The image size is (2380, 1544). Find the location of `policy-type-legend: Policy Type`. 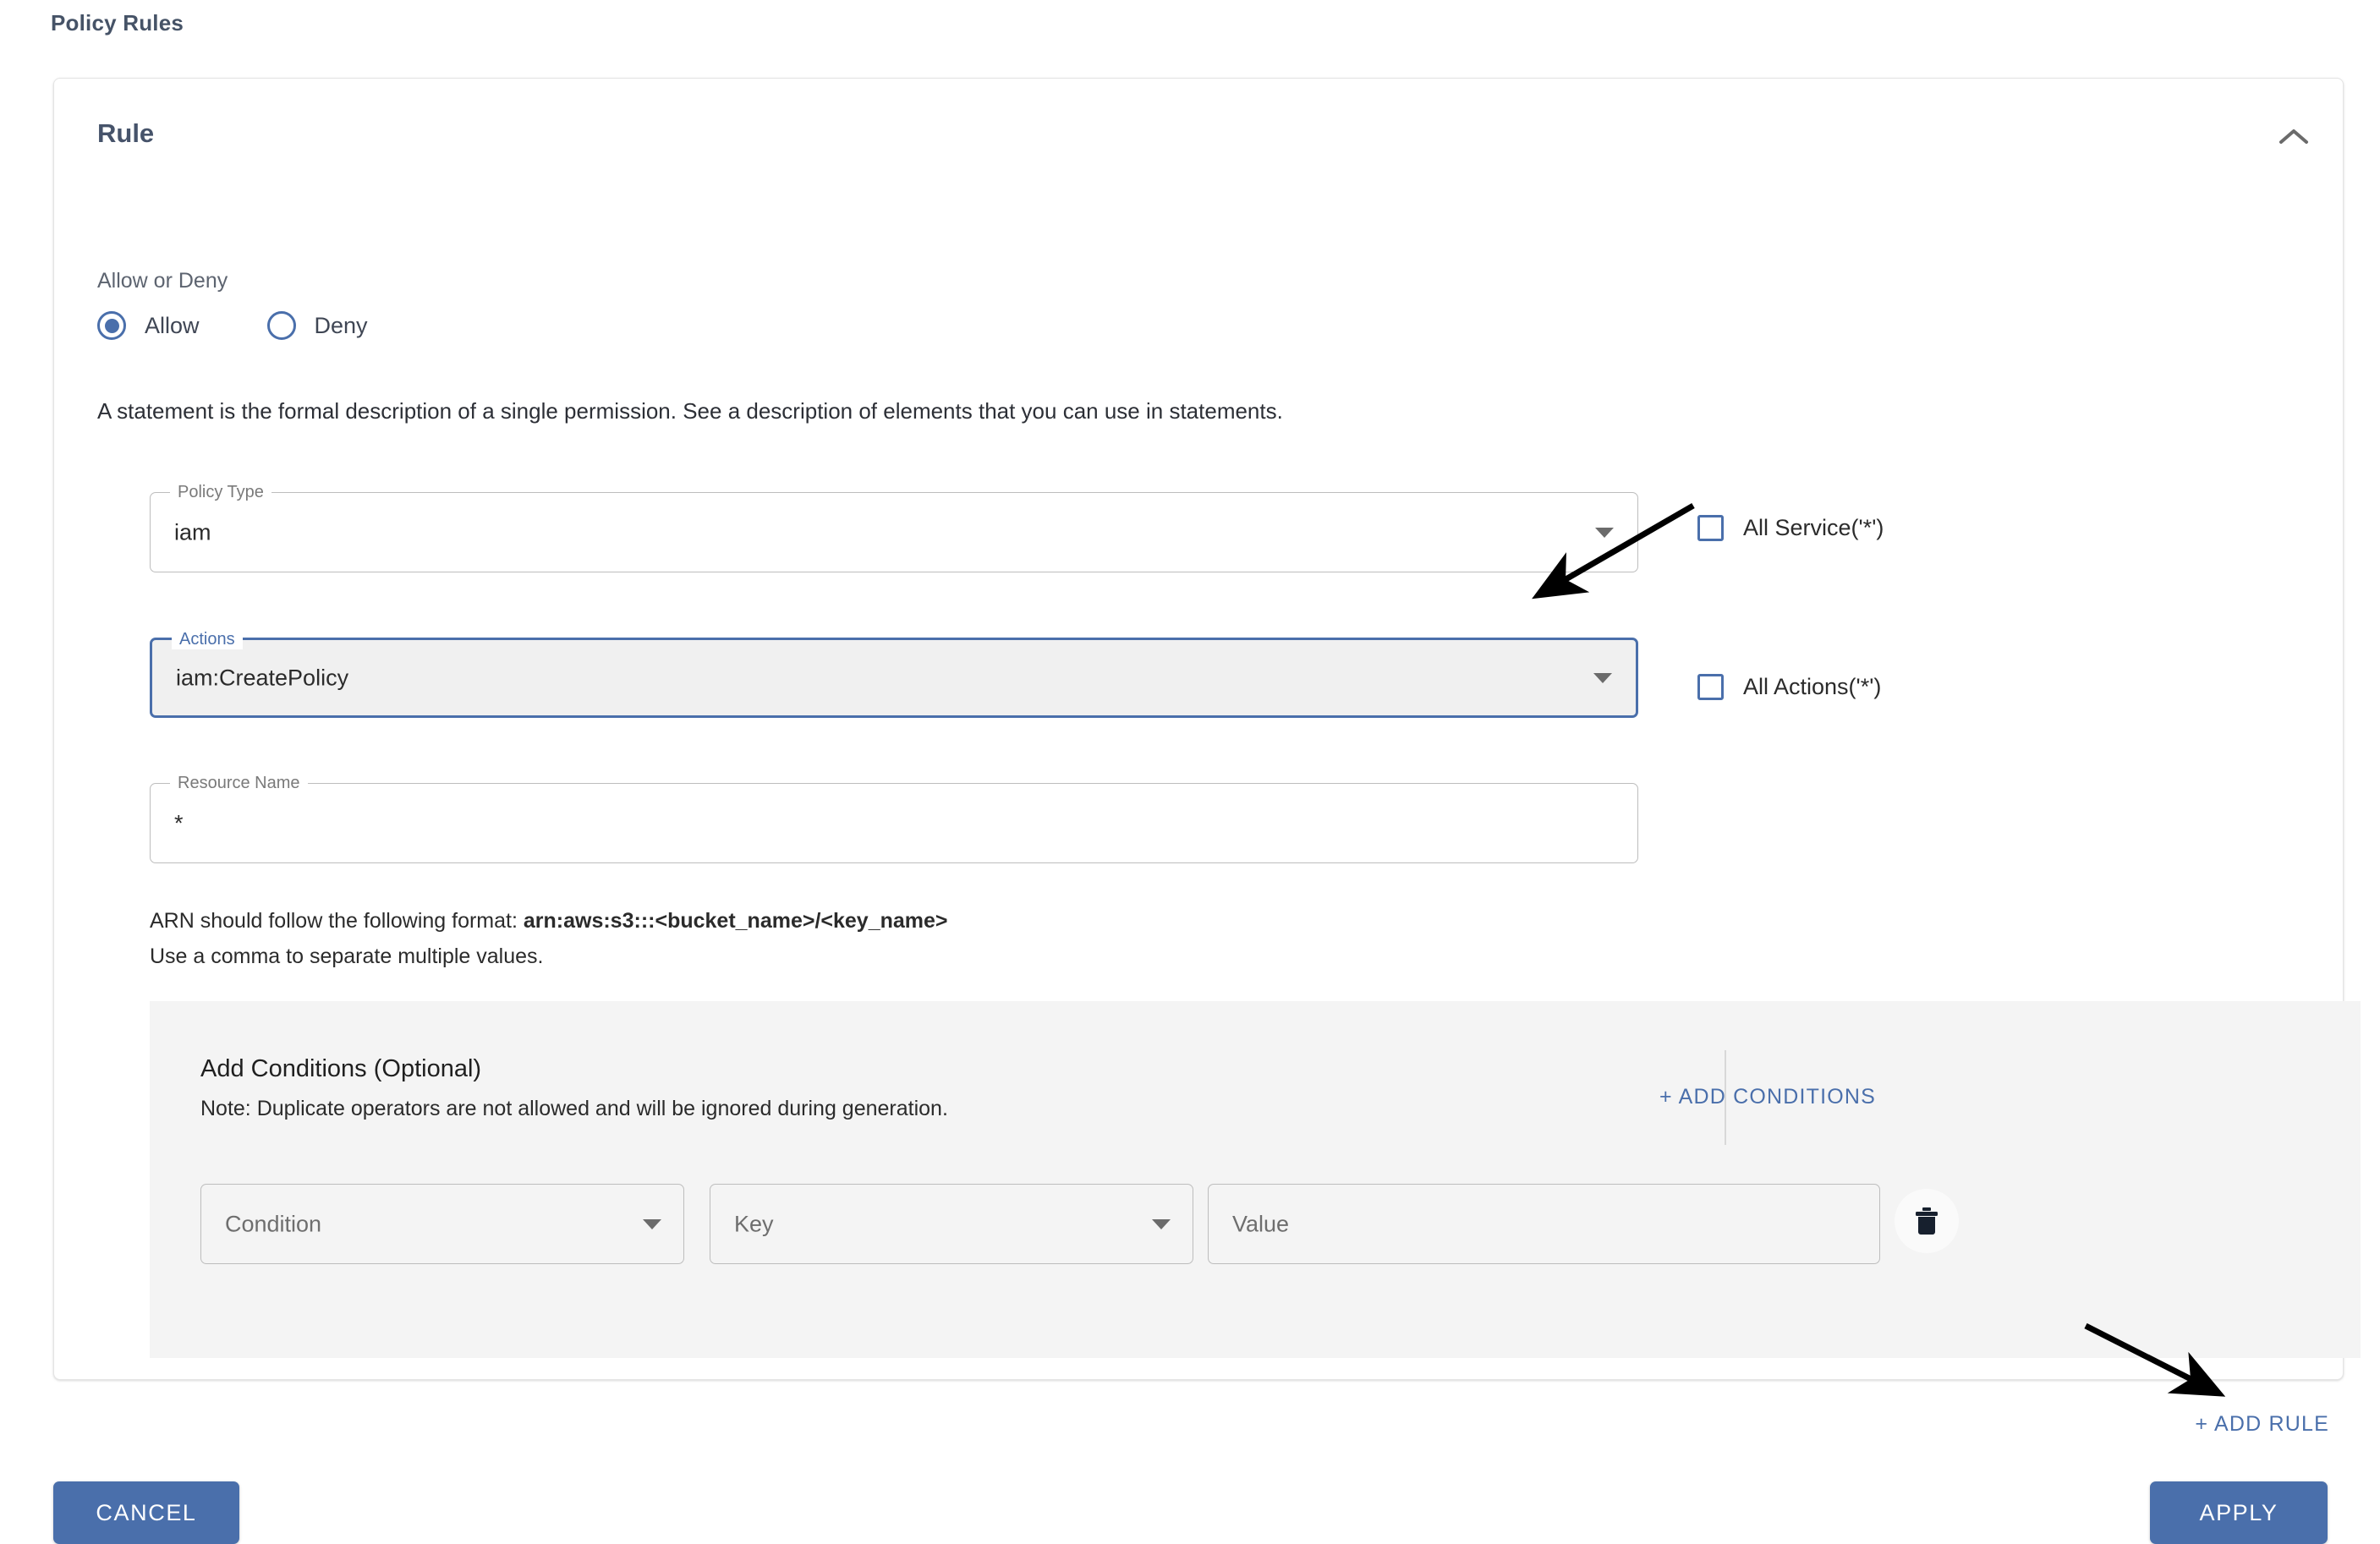

policy-type-legend: Policy Type is located at coordinates (220, 492).